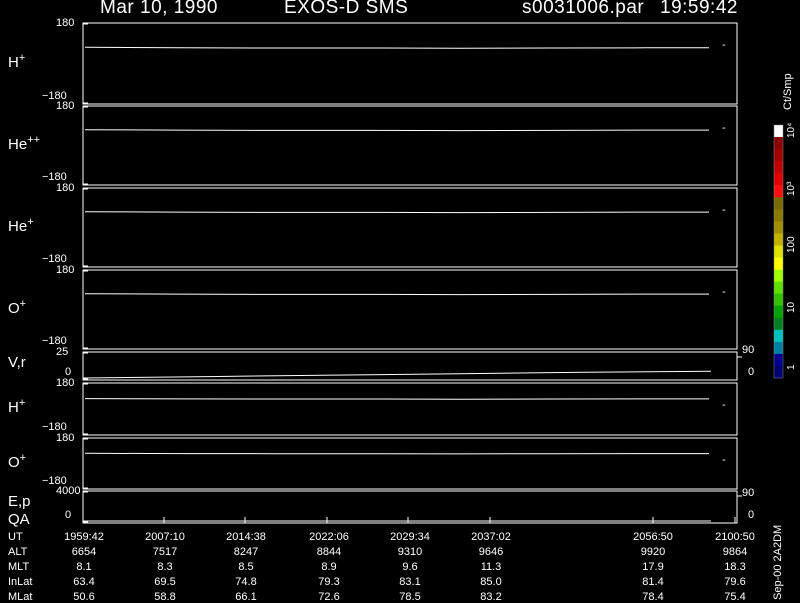 Image resolution: width=800 pixels, height=603 pixels. I want to click on table-cell: 2037:02, so click(491, 537).